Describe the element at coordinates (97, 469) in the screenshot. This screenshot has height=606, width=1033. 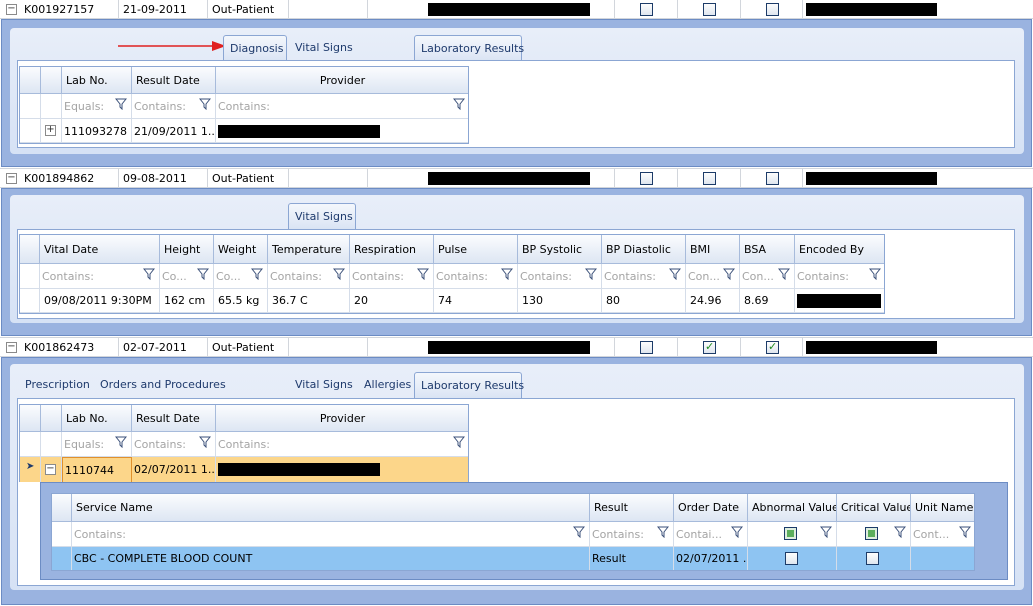
I see `lab-no-cell: 1110744` at that location.